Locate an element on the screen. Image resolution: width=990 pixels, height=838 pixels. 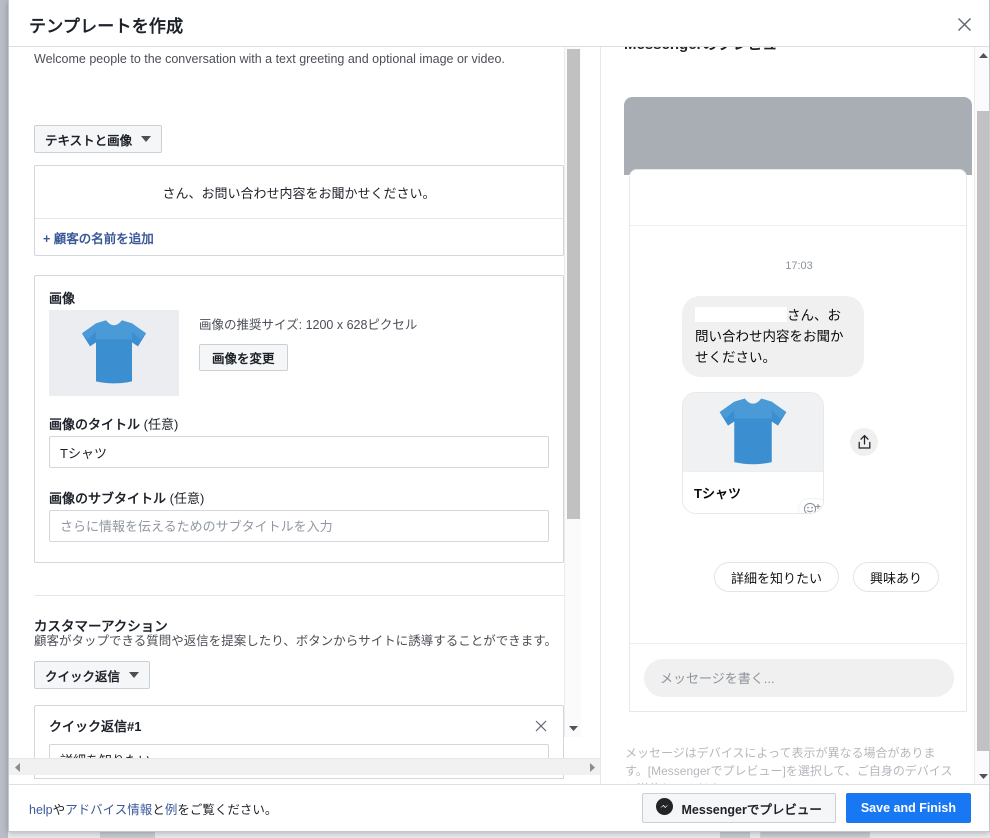
customer-action-type-label: クイック返信 is located at coordinates (83, 676).